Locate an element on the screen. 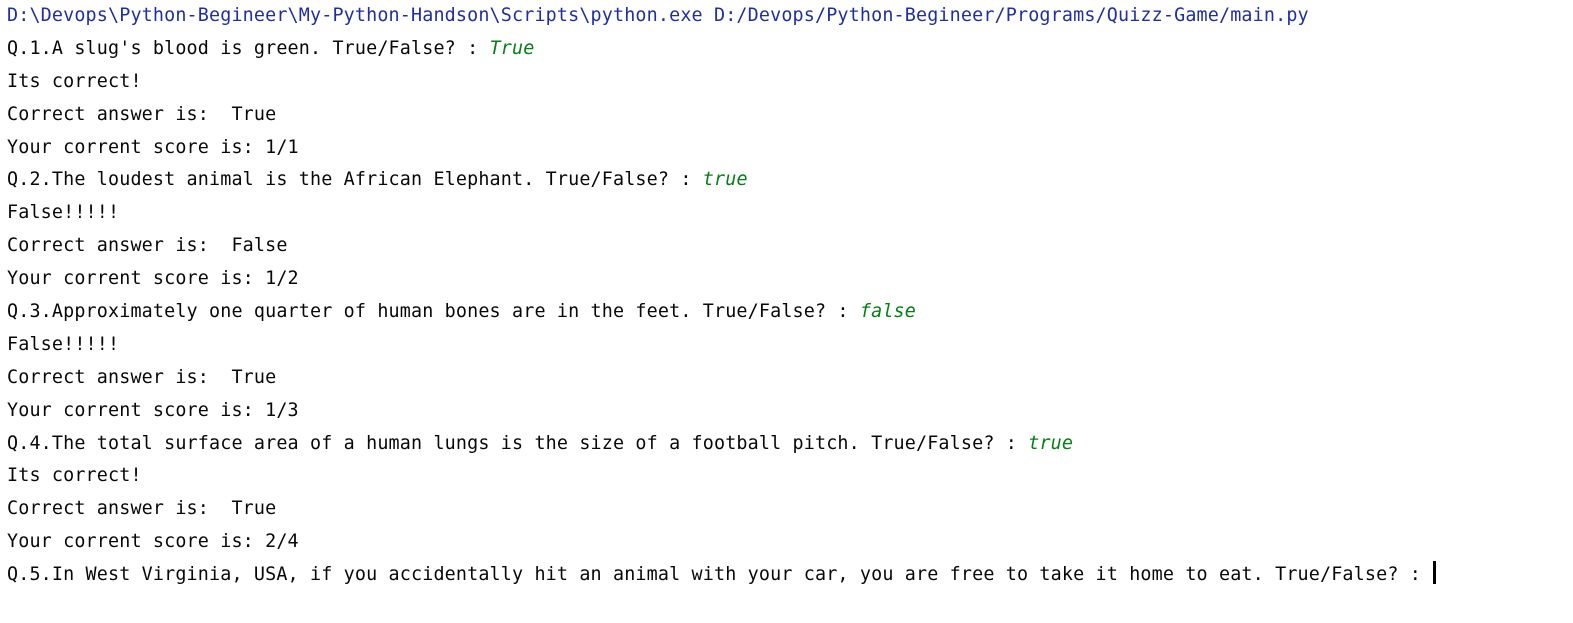 This screenshot has width=1573, height=623. score-2: Your corrent score is: 1/2 is located at coordinates (153, 279).